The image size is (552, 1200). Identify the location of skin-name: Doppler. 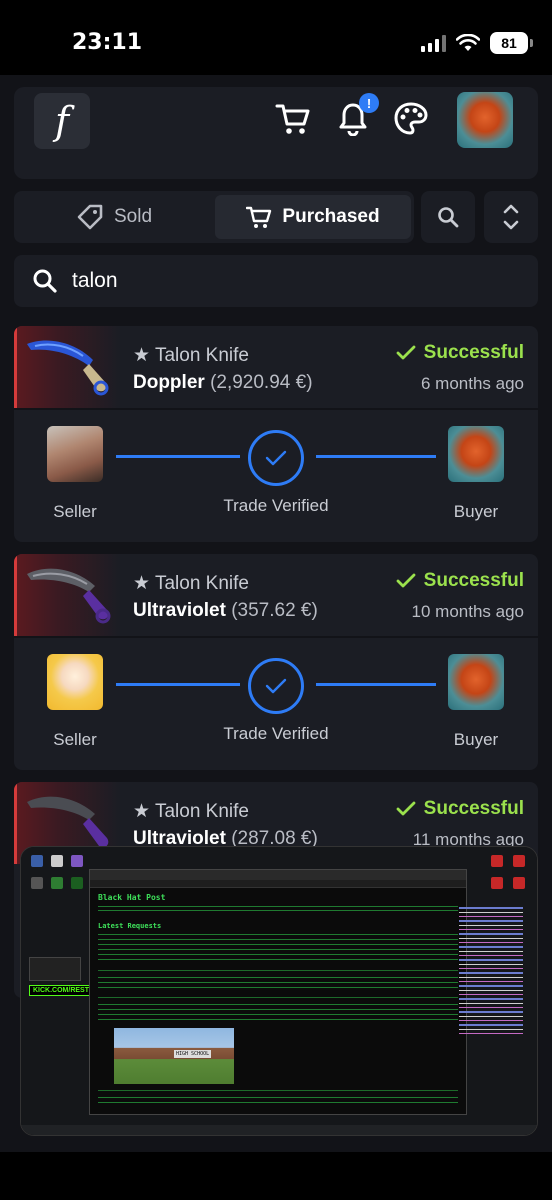
(169, 382).